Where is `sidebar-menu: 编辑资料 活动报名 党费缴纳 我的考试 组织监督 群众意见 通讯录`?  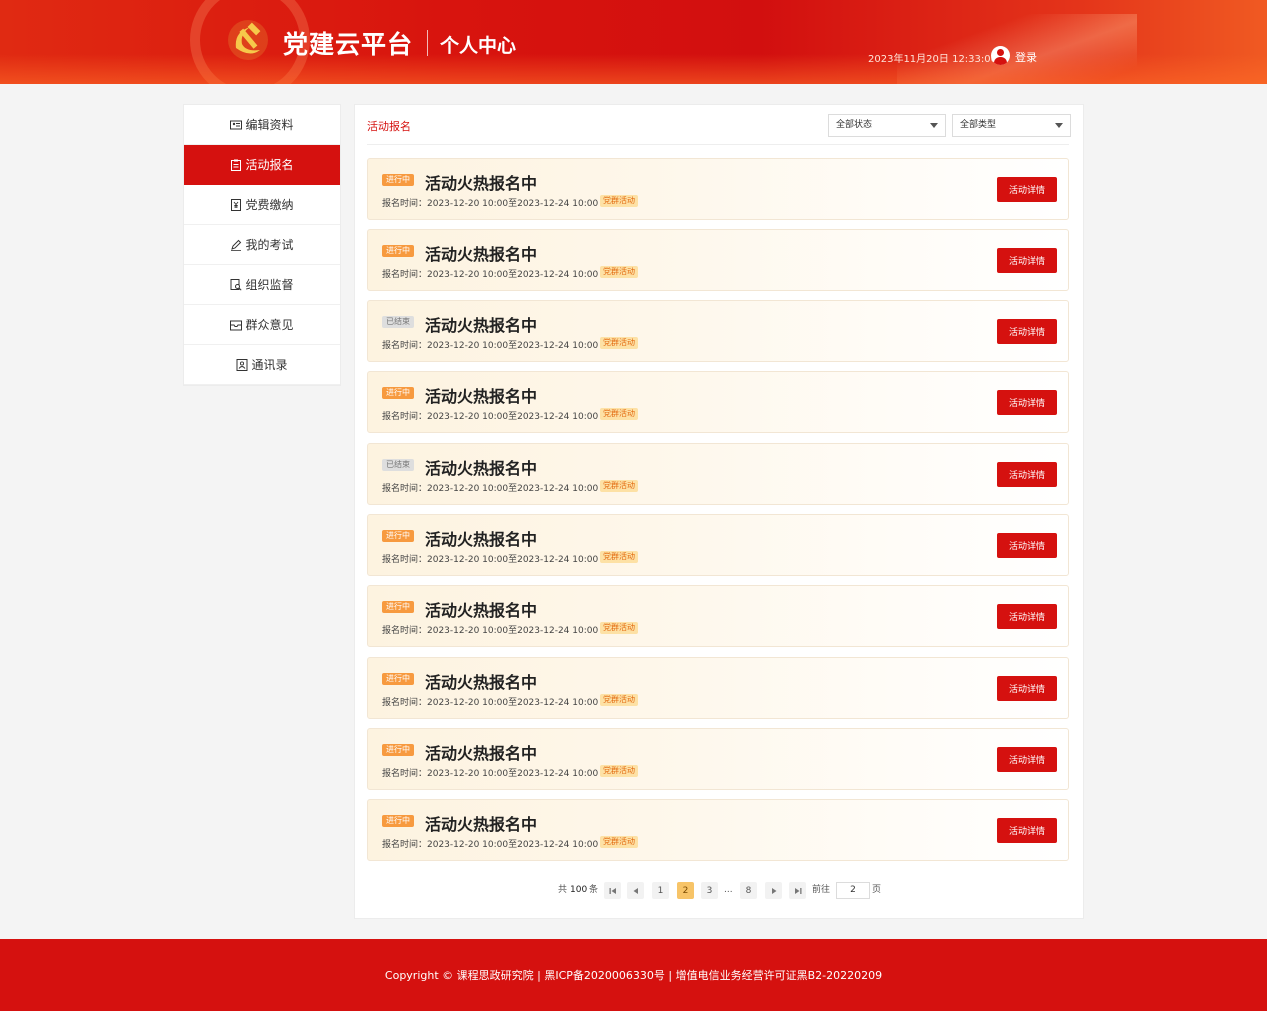
sidebar-menu: 编辑资料 活动报名 党费缴纳 我的考试 组织监督 群众意见 通讯录 is located at coordinates (262, 245).